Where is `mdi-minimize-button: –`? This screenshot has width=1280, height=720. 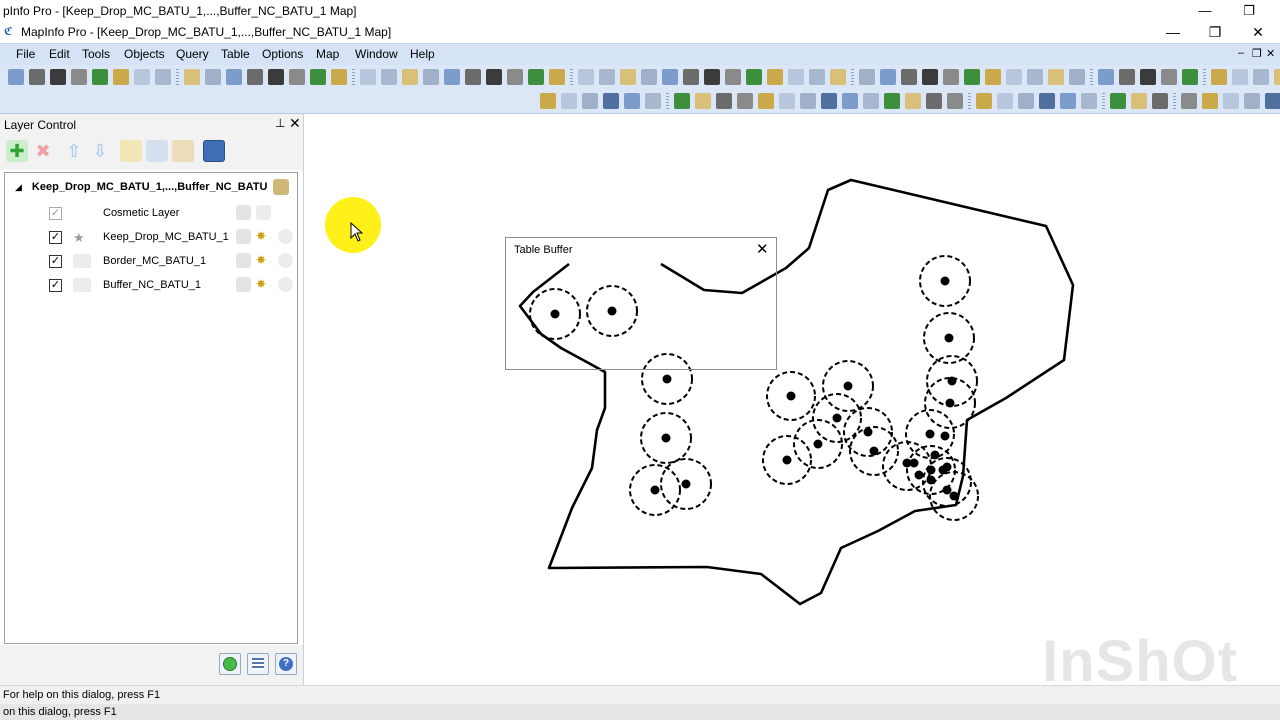
mdi-minimize-button: – is located at coordinates (1241, 53).